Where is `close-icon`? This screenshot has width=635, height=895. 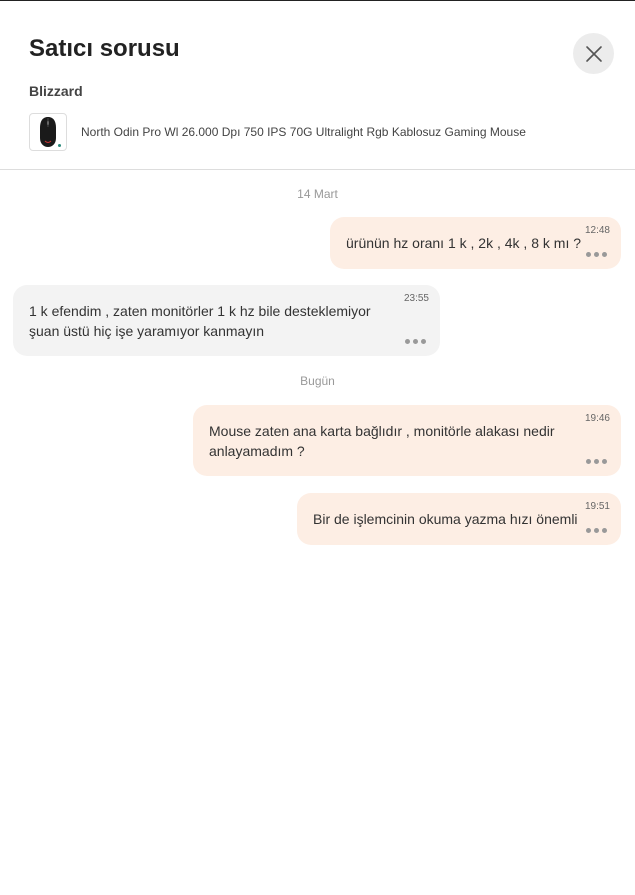 close-icon is located at coordinates (593, 53).